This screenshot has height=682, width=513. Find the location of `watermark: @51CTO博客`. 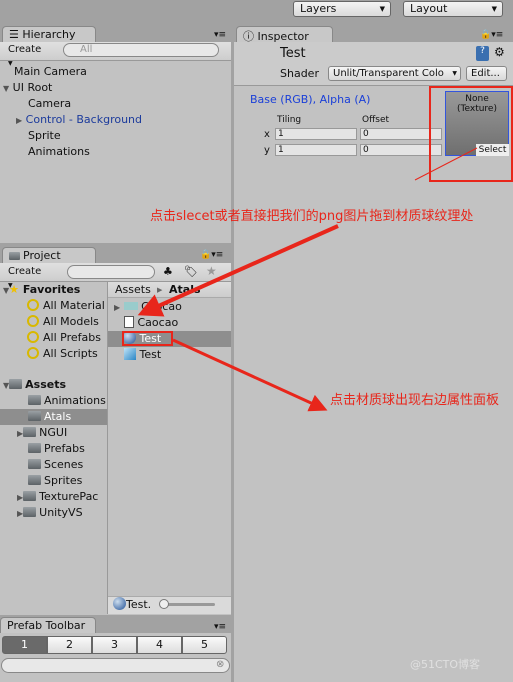

watermark: @51CTO博客 is located at coordinates (445, 664).